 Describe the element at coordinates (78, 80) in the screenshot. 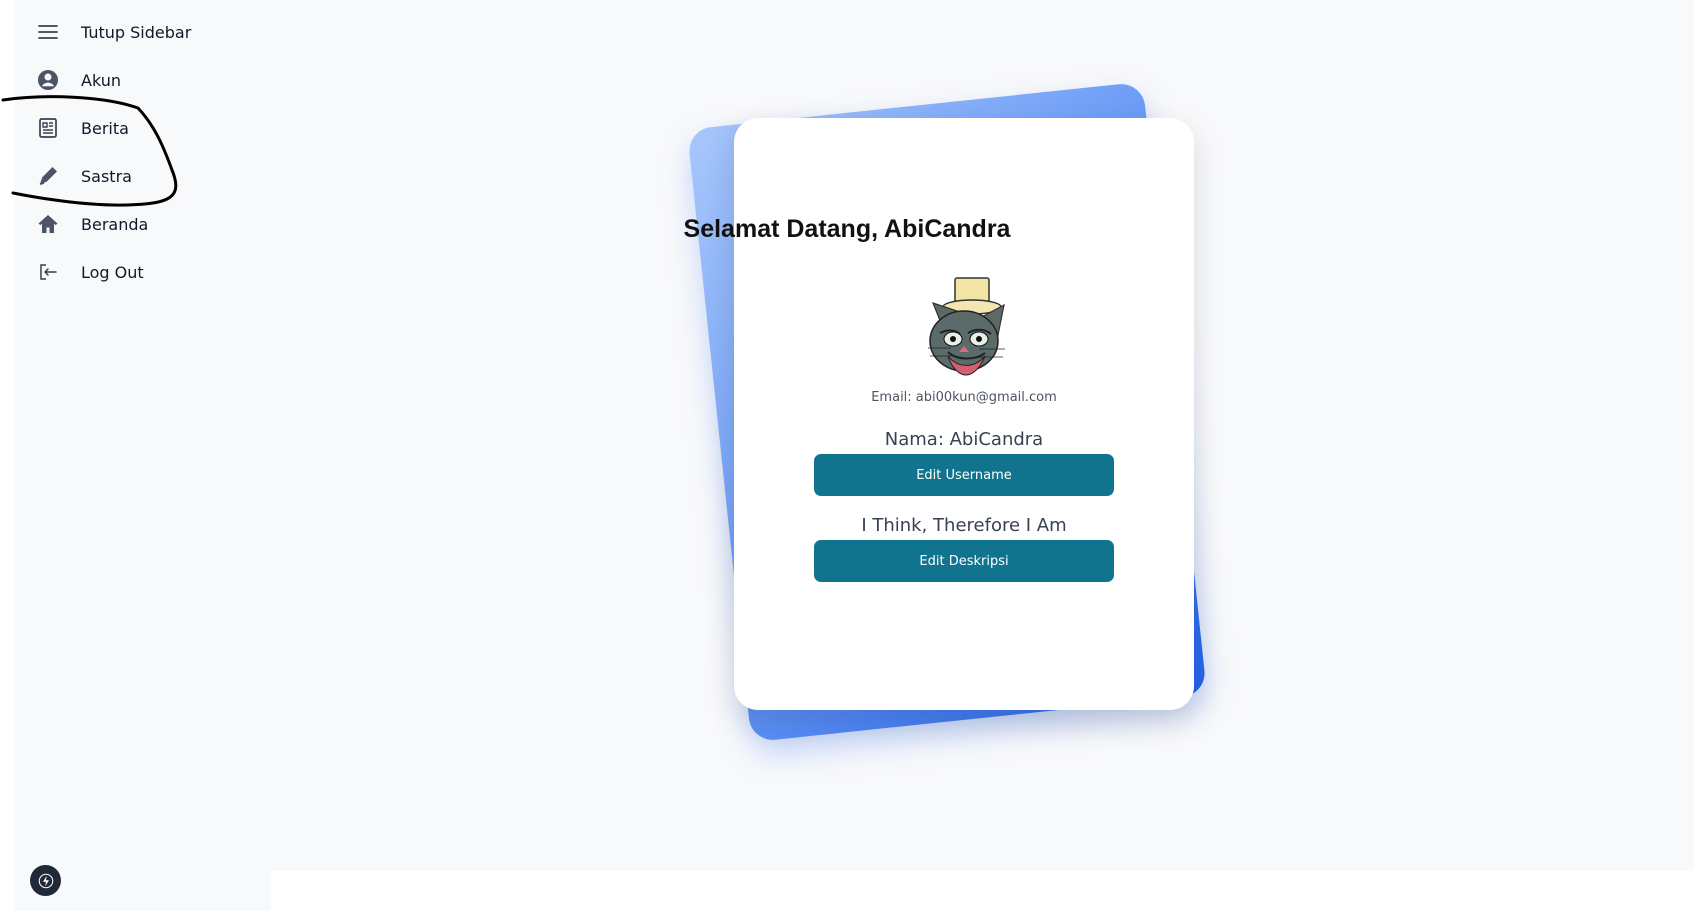

I see `sidebar-item-akun: Akun` at that location.